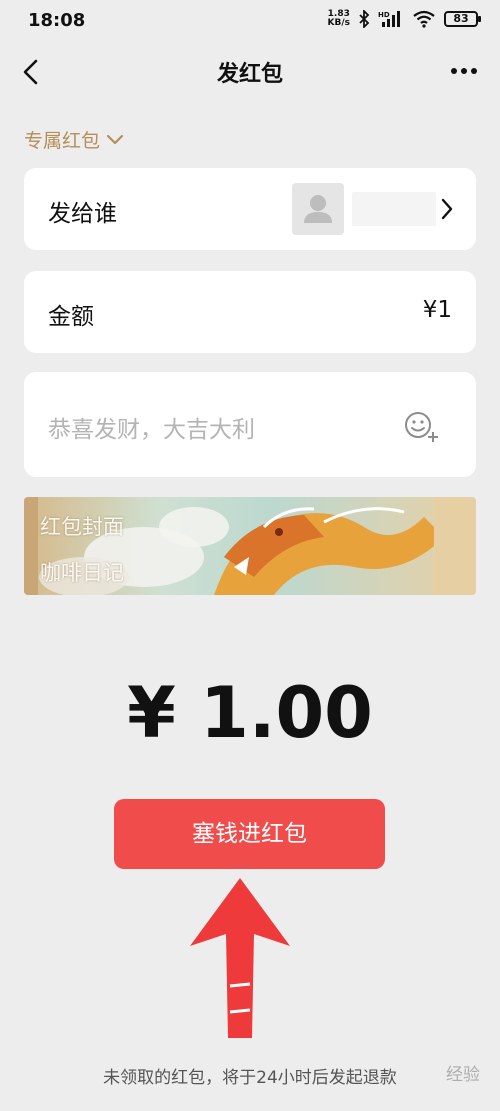 Image resolution: width=500 pixels, height=1111 pixels. What do you see at coordinates (62, 141) in the screenshot?
I see `exclusive-packet-label: 专属红包` at bounding box center [62, 141].